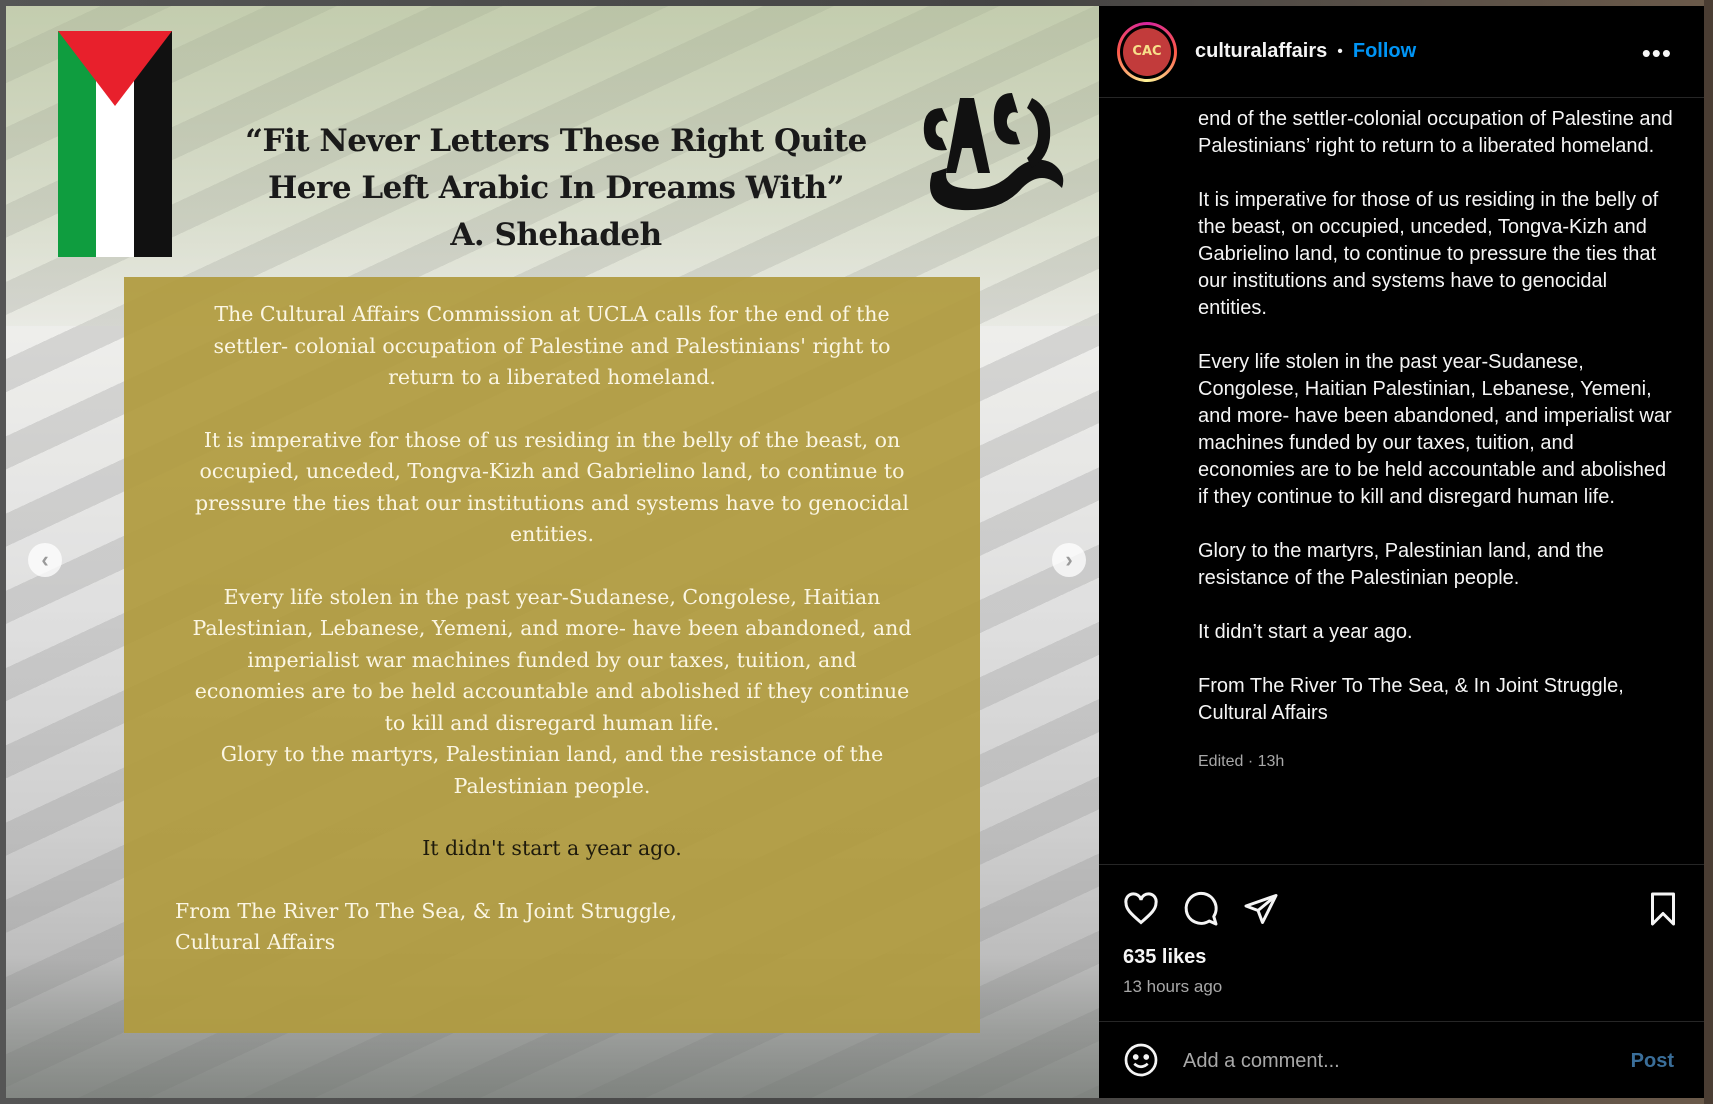 Image resolution: width=1713 pixels, height=1104 pixels. I want to click on action-bar, so click(1401, 904).